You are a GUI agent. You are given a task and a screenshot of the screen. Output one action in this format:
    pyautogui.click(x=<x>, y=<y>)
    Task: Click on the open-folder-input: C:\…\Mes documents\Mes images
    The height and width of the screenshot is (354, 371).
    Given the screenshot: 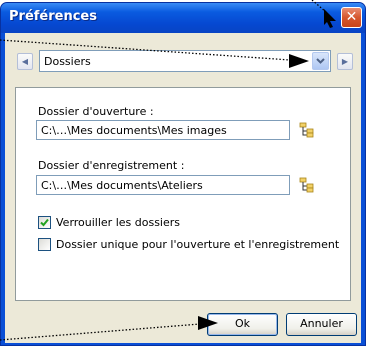 What is the action you would take?
    pyautogui.click(x=163, y=130)
    